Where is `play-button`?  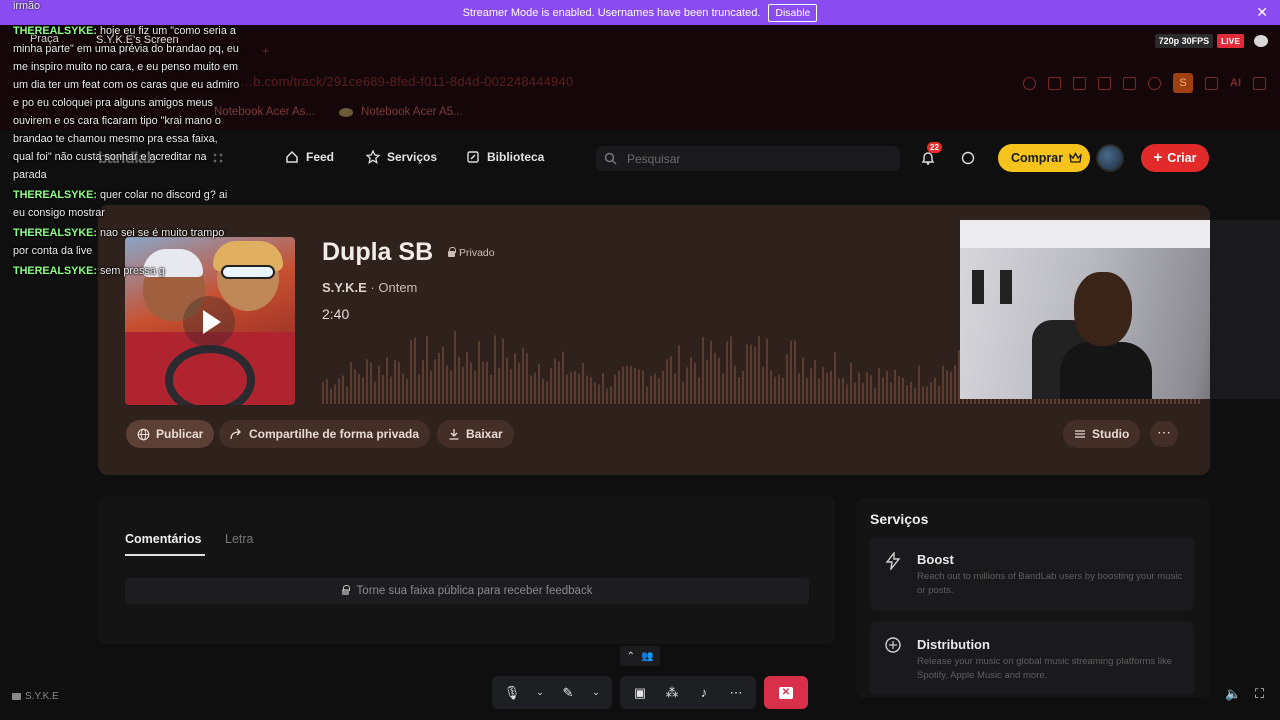 play-button is located at coordinates (209, 322).